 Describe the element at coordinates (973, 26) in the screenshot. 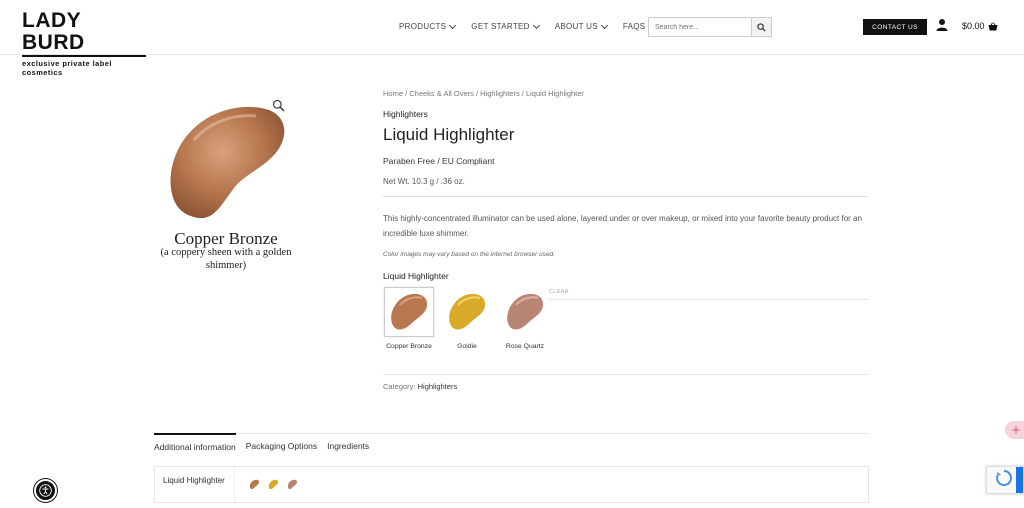

I see `cart-total: $0.00` at that location.